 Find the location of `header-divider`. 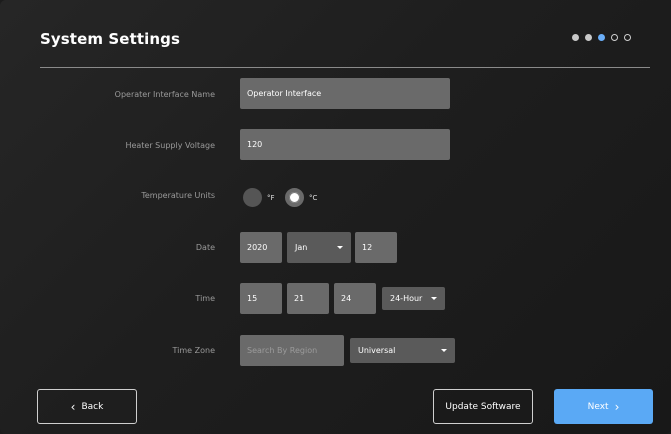

header-divider is located at coordinates (345, 67).